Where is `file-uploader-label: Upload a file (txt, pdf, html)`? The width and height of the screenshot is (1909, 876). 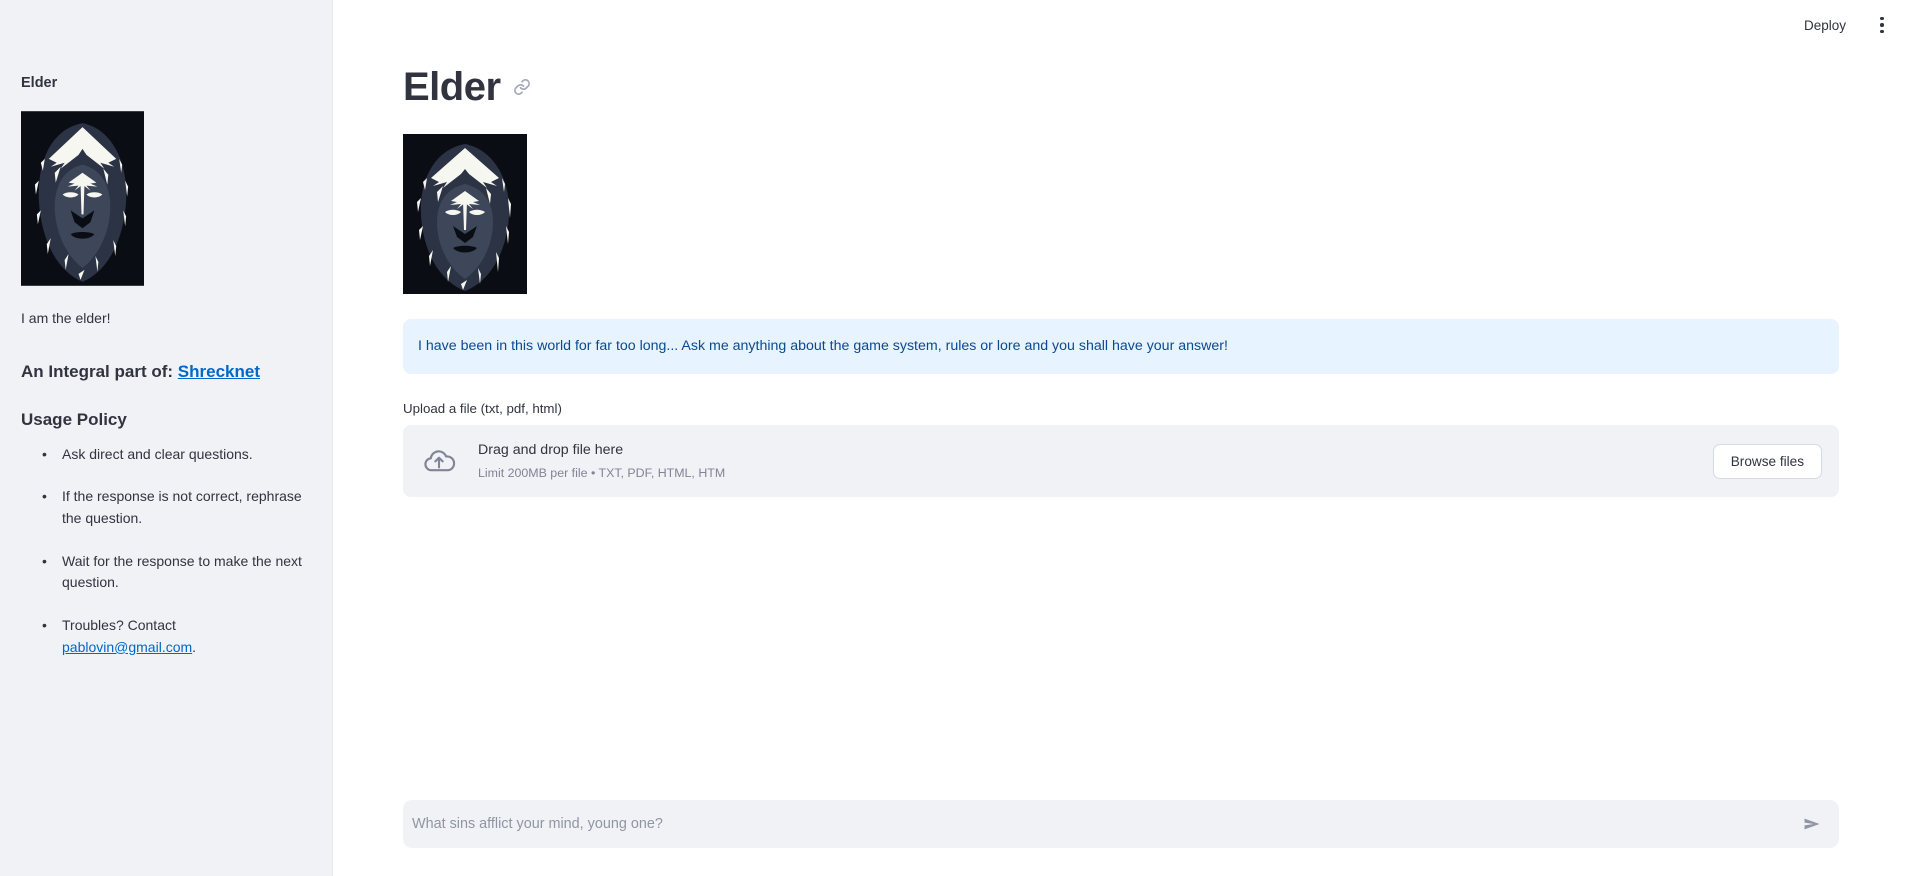 file-uploader-label: Upload a file (txt, pdf, html) is located at coordinates (482, 409).